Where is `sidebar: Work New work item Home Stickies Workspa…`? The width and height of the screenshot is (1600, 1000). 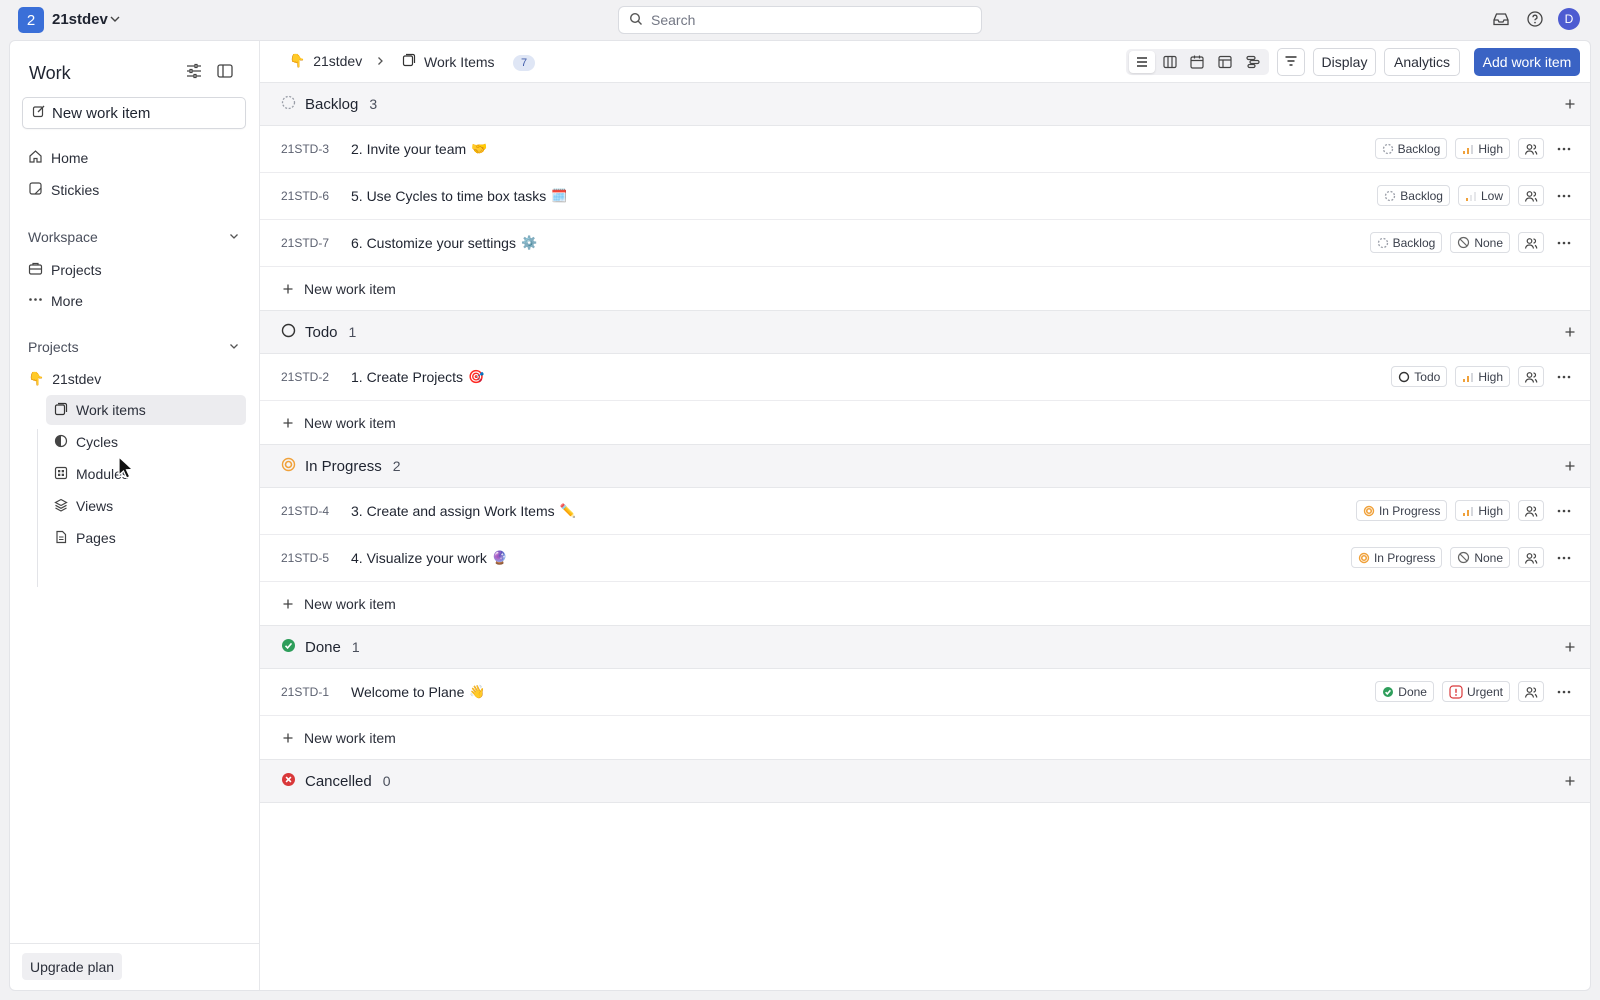
sidebar: Work New work item Home Stickies Workspa… is located at coordinates (135, 515).